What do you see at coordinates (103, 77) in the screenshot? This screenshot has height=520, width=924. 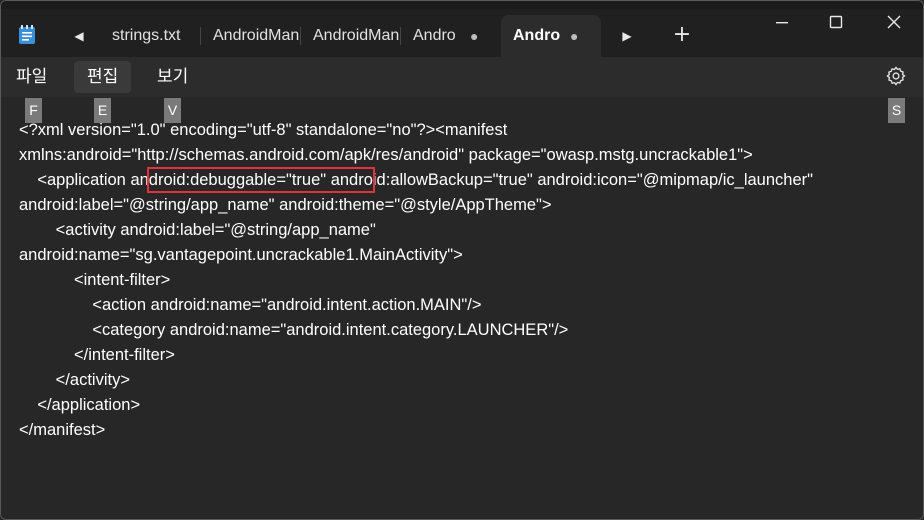 I see `menu-edit: 편집` at bounding box center [103, 77].